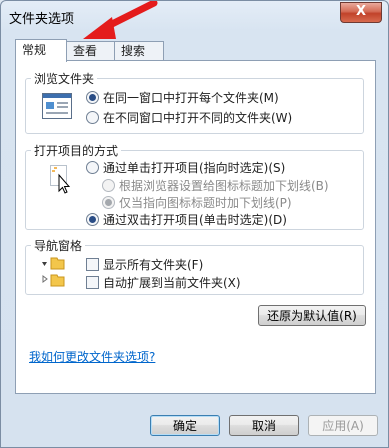 The height and width of the screenshot is (448, 389). I want to click on folder-tree-icon, so click(59, 274).